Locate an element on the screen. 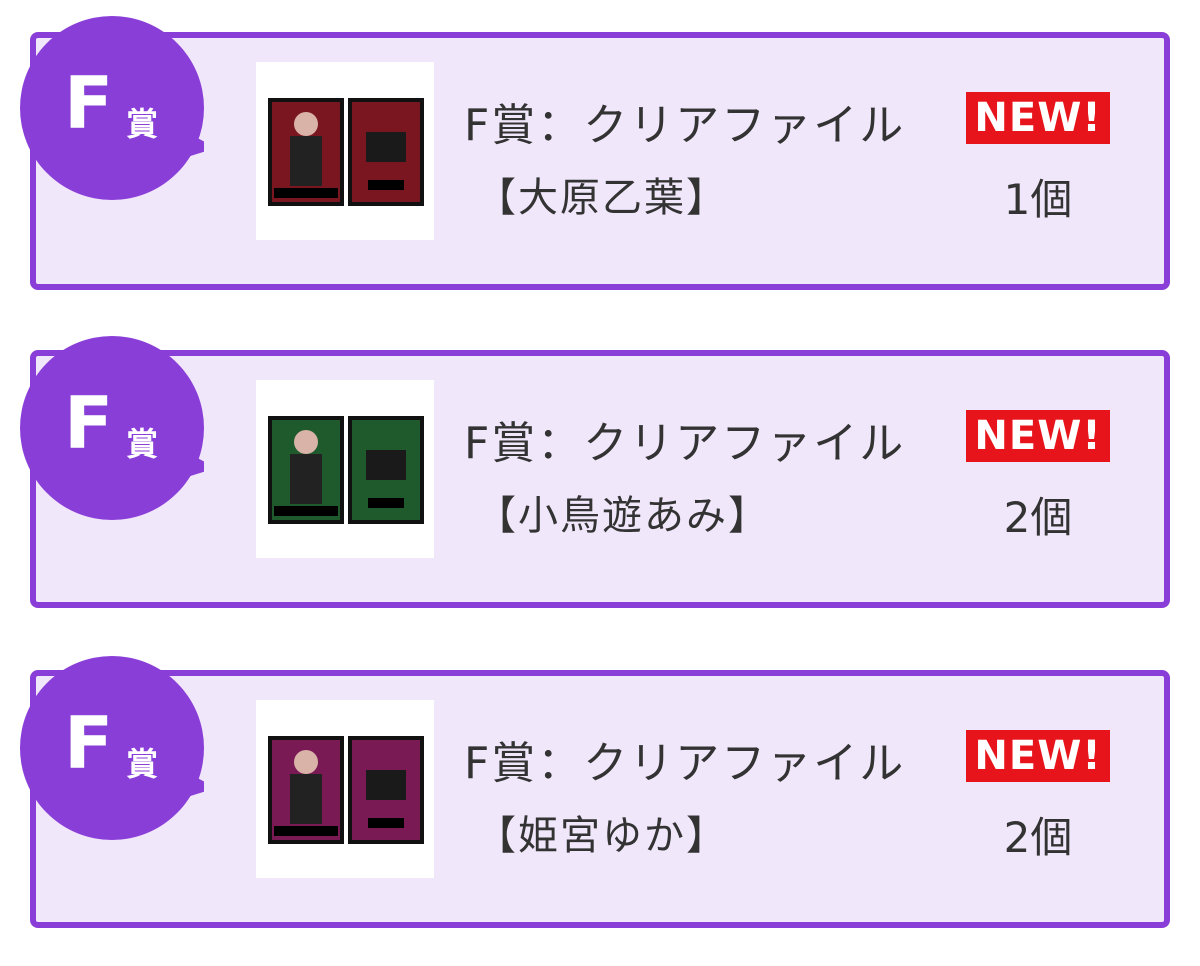 The height and width of the screenshot is (966, 1200). member-name: 【姫宮ゆか】 is located at coordinates (602, 836).